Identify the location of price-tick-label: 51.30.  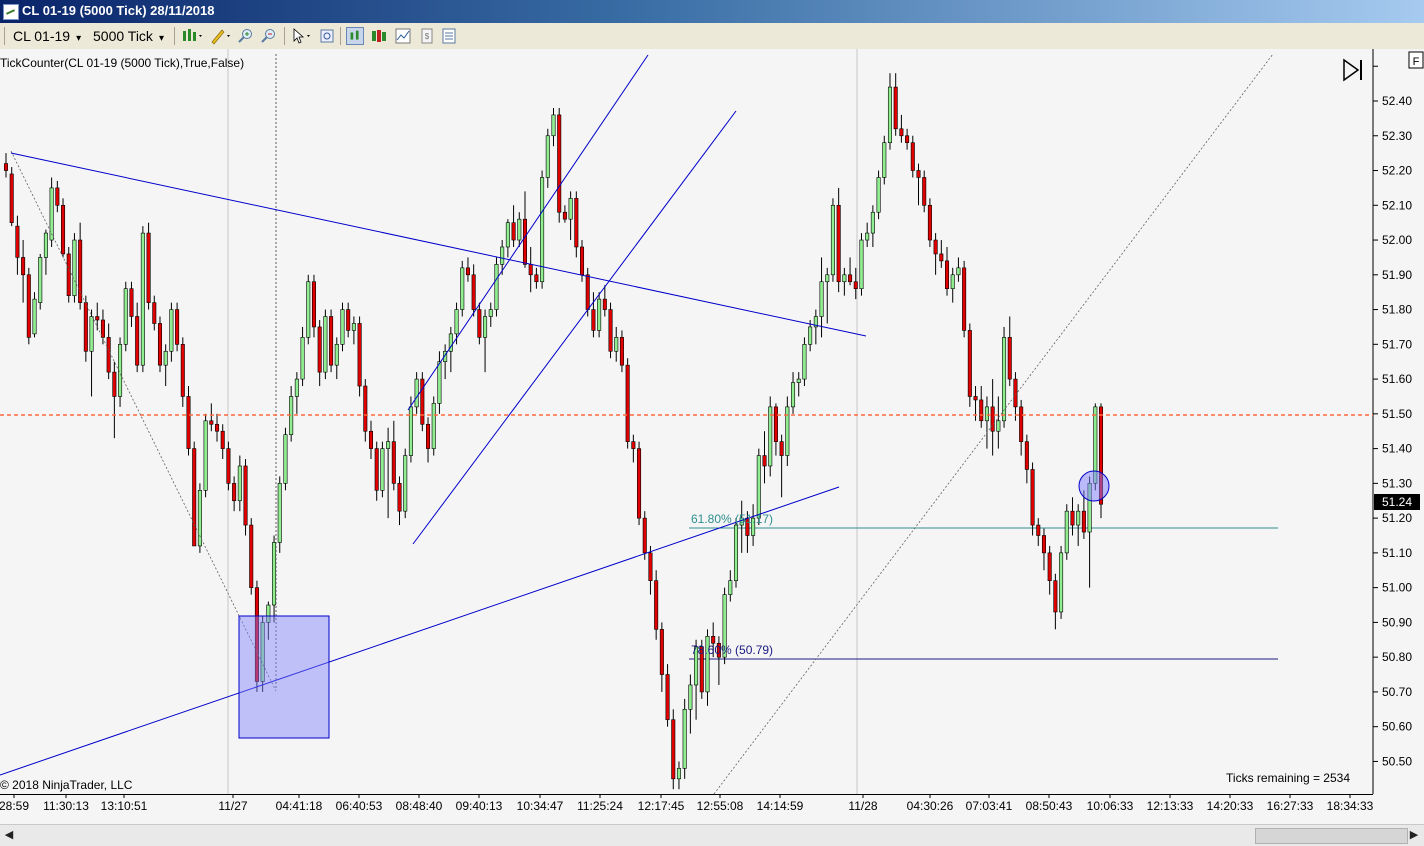
(1397, 483).